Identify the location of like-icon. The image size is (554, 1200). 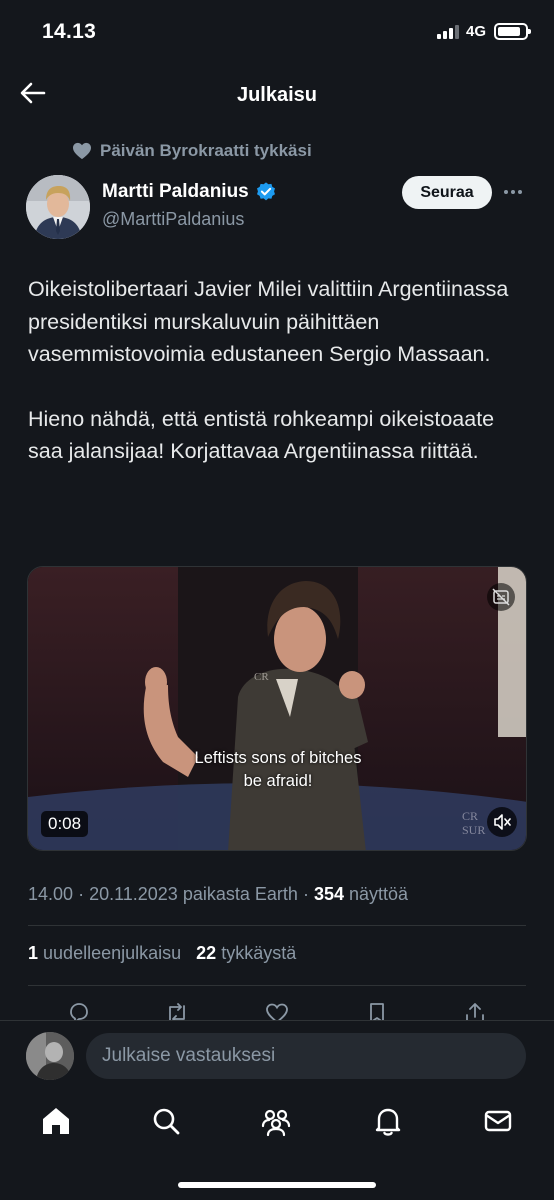
(277, 1011).